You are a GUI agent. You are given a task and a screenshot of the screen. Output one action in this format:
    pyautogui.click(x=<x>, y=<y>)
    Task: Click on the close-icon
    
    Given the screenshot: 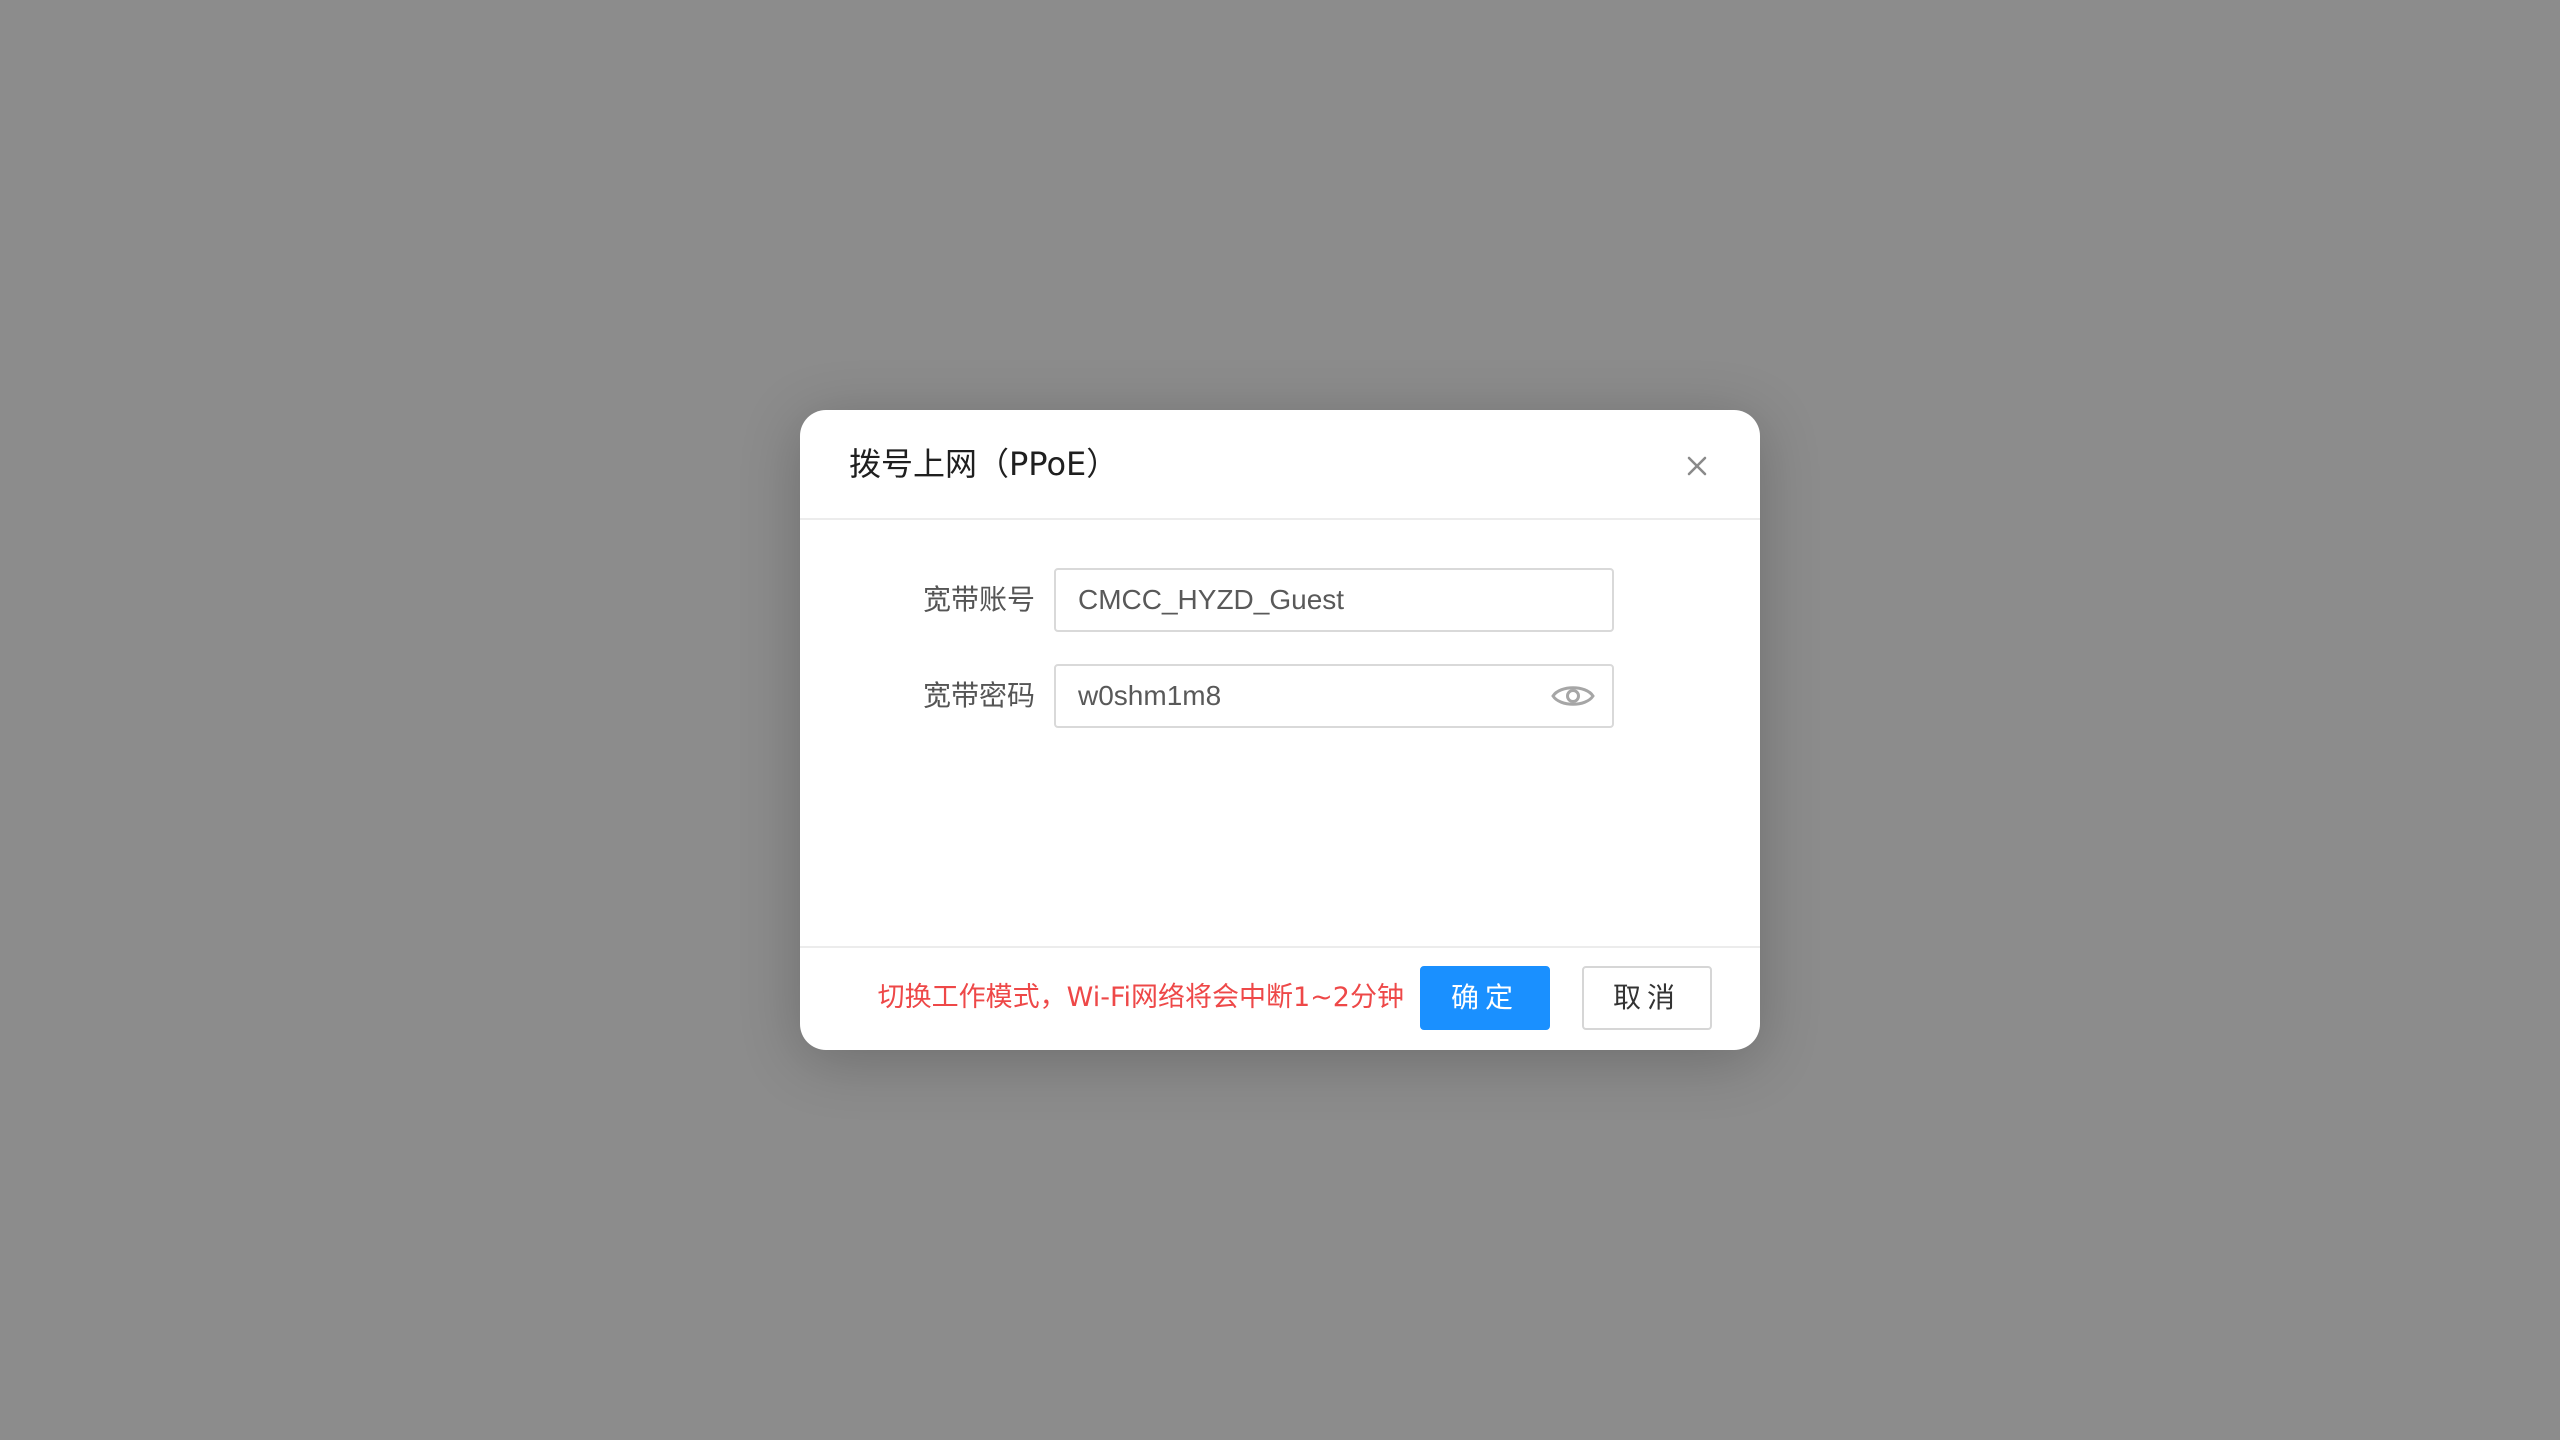 What is the action you would take?
    pyautogui.click(x=1697, y=466)
    